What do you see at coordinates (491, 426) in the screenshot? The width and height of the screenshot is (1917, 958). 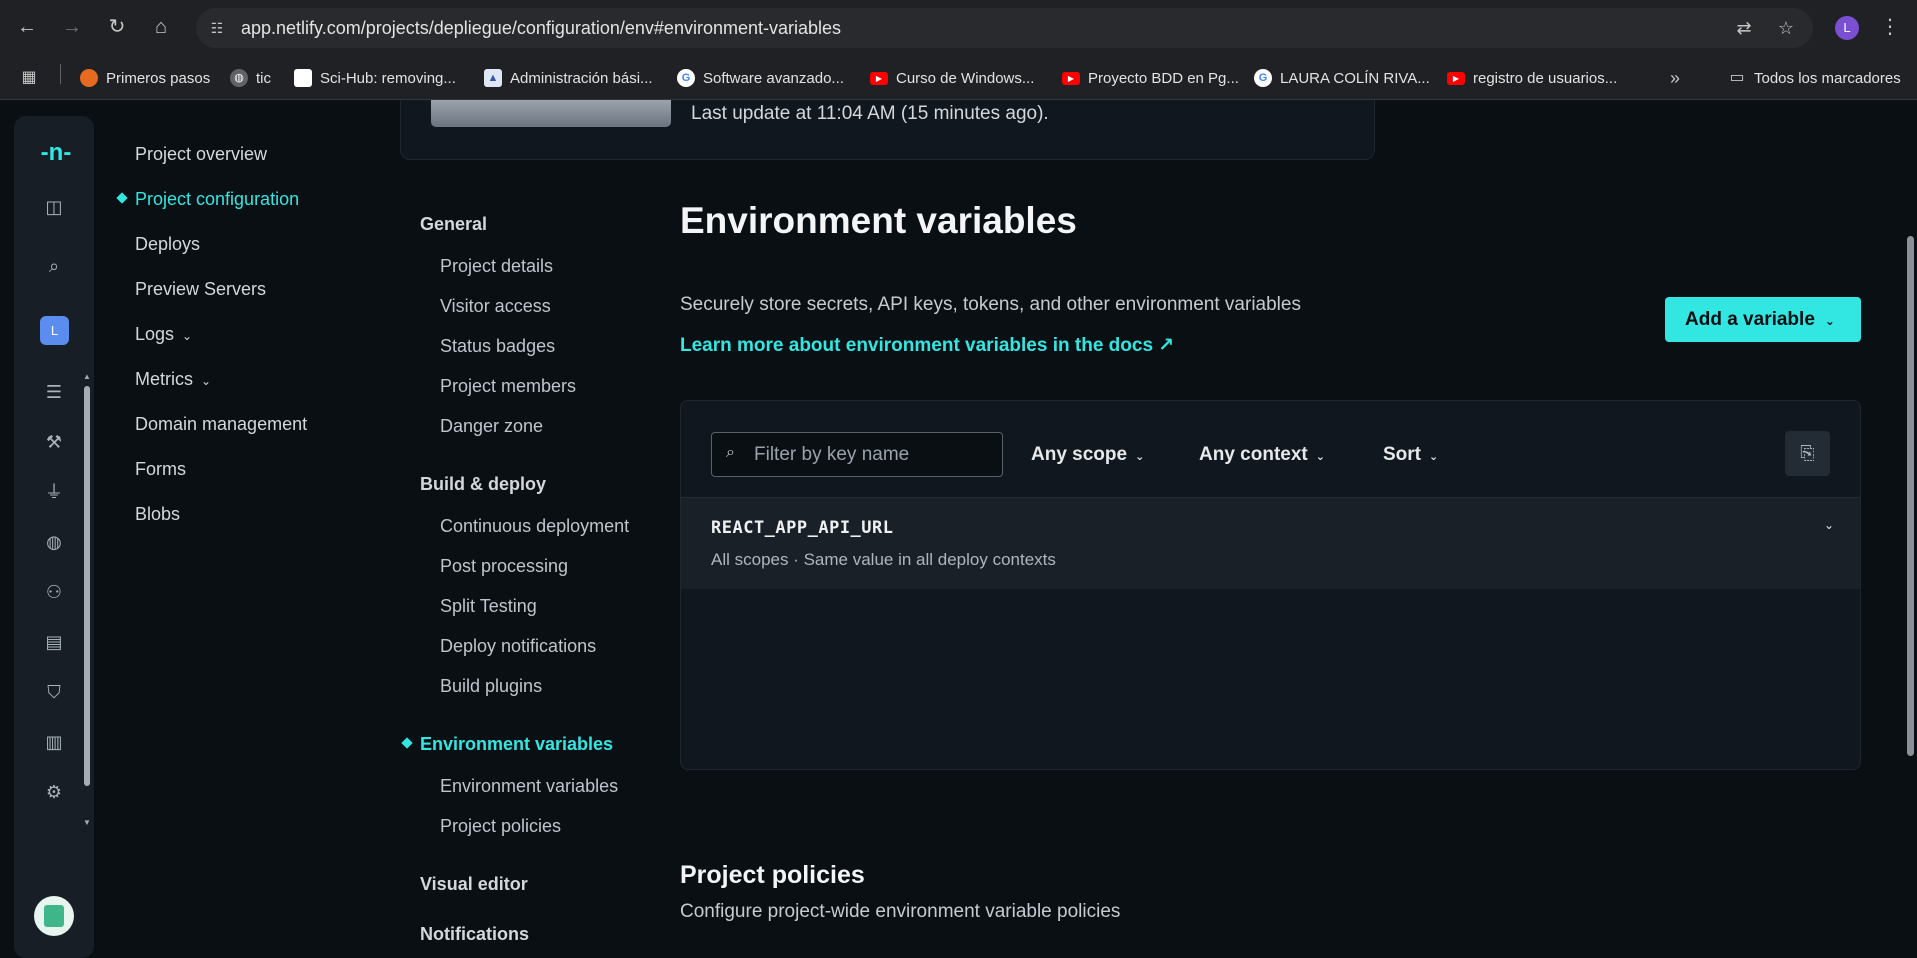 I see `subnav-item: Danger zone` at bounding box center [491, 426].